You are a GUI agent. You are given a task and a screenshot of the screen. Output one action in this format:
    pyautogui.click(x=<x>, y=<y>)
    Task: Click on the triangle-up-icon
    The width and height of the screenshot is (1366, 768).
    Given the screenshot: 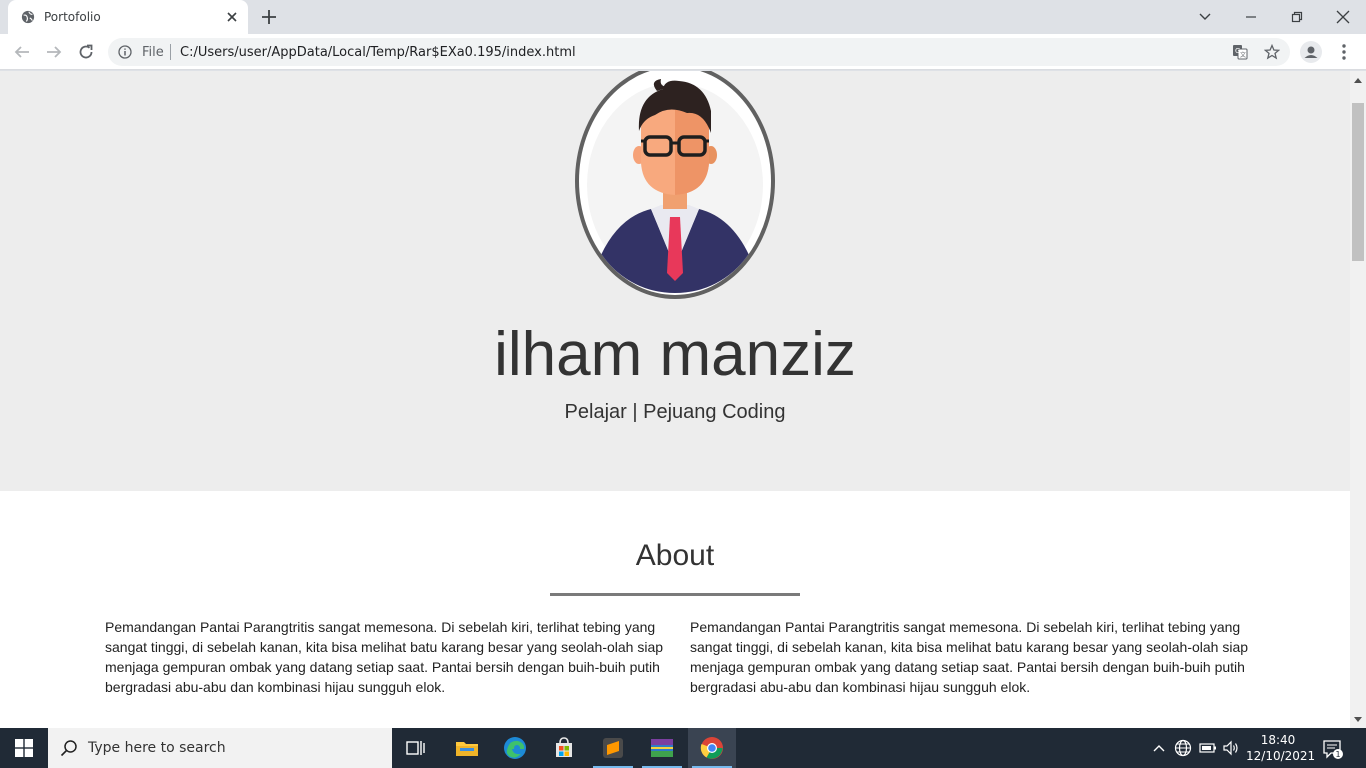 What is the action you would take?
    pyautogui.click(x=1358, y=80)
    